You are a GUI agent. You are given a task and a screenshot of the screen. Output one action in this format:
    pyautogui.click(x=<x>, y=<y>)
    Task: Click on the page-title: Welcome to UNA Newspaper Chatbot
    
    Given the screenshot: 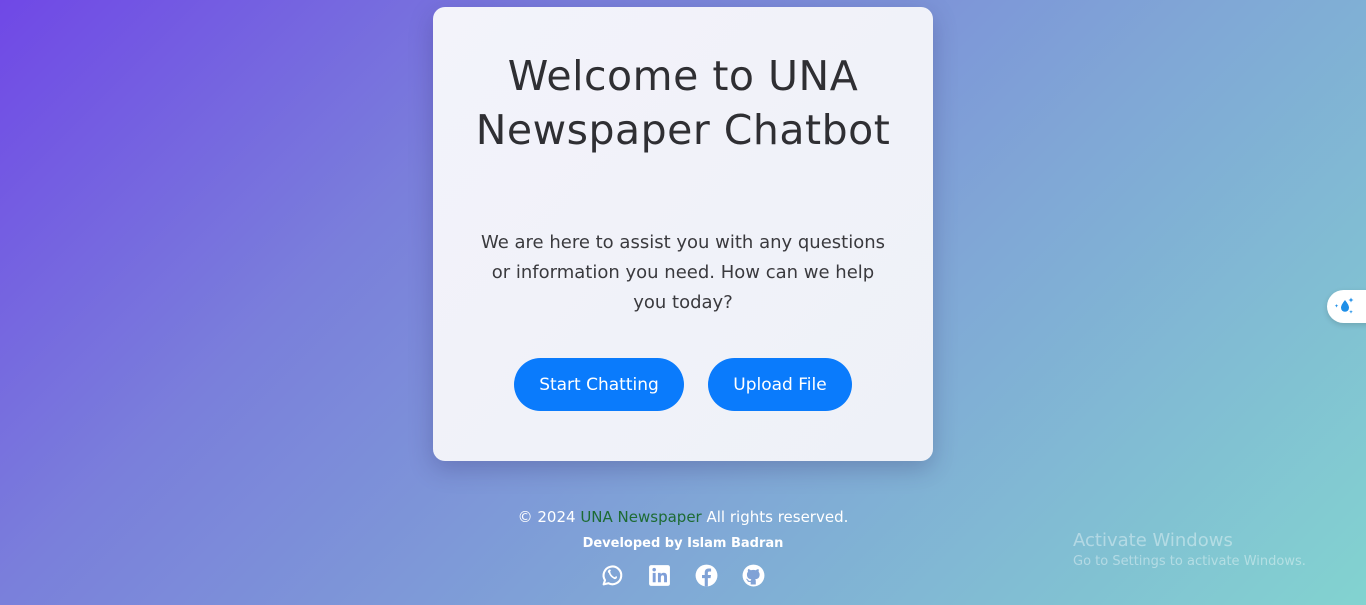 What is the action you would take?
    pyautogui.click(x=683, y=103)
    